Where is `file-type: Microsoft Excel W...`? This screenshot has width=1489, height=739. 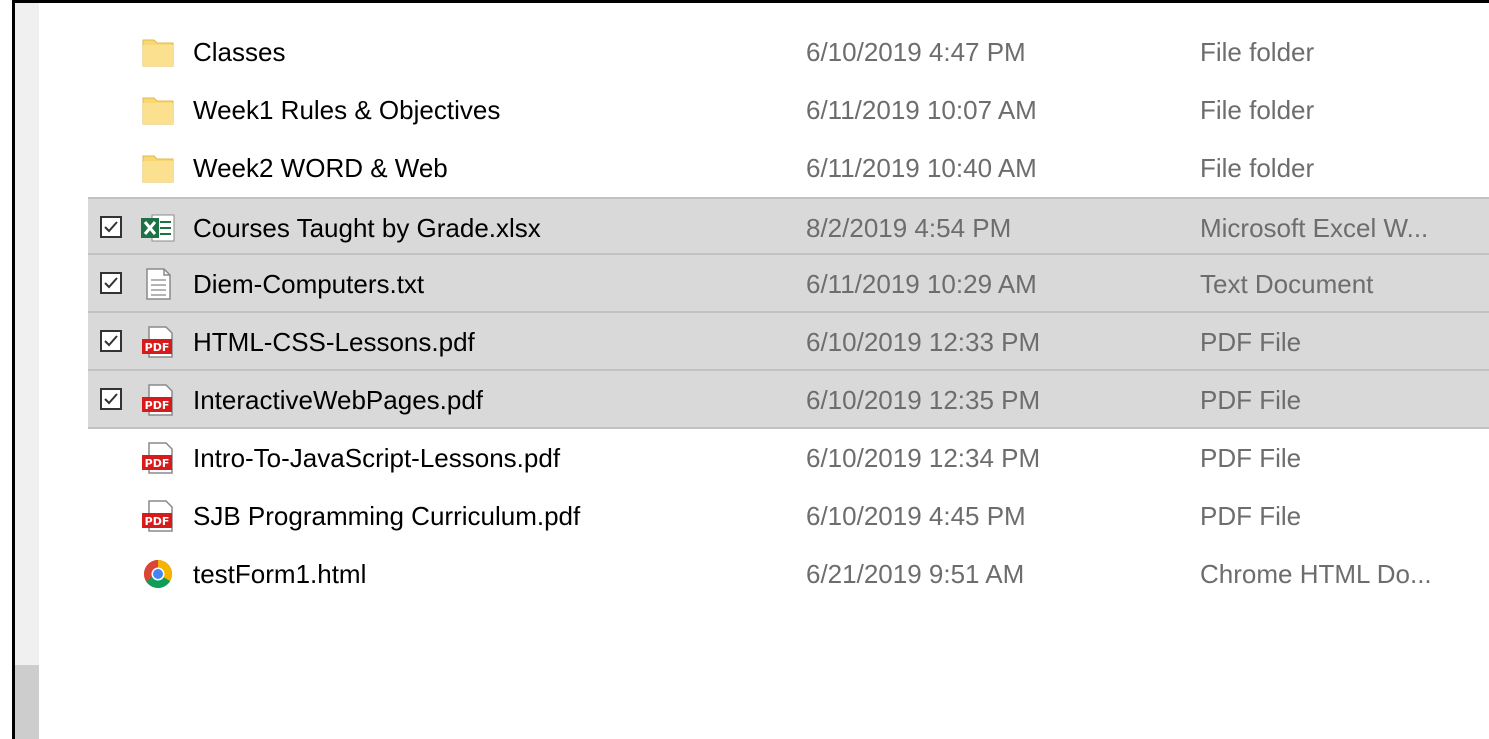 file-type: Microsoft Excel W... is located at coordinates (1314, 228).